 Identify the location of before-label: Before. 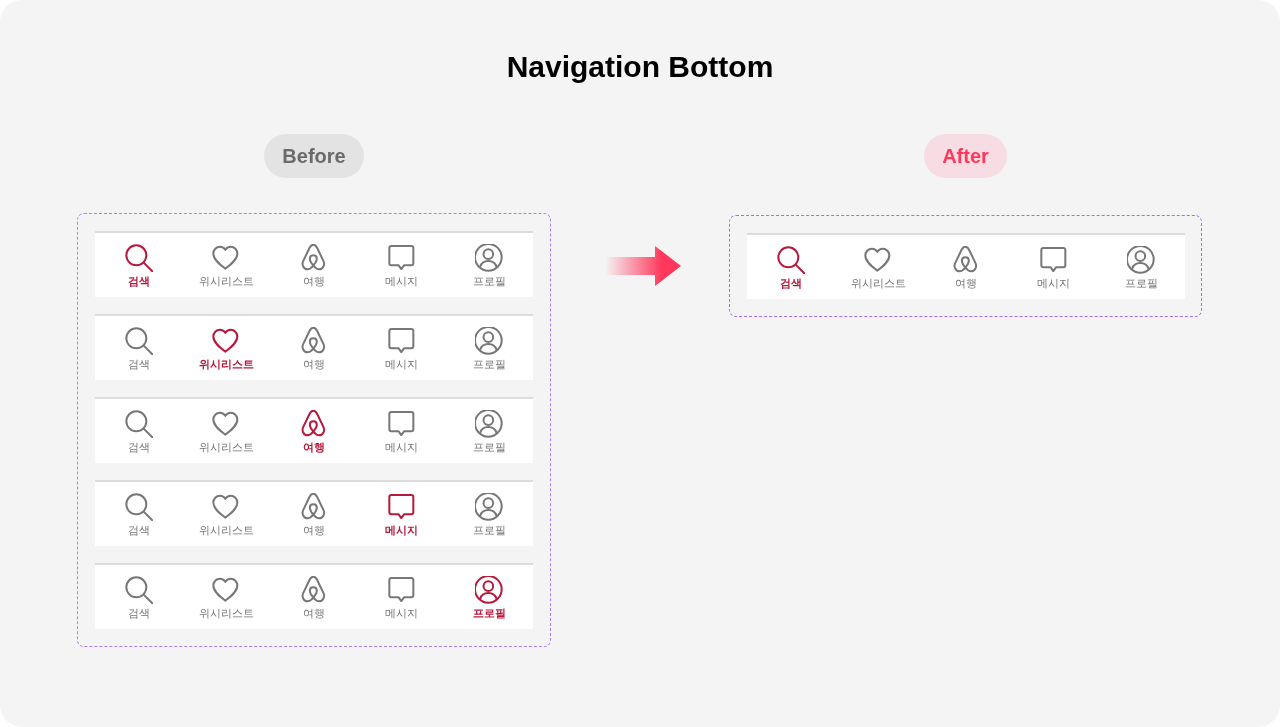
(314, 156).